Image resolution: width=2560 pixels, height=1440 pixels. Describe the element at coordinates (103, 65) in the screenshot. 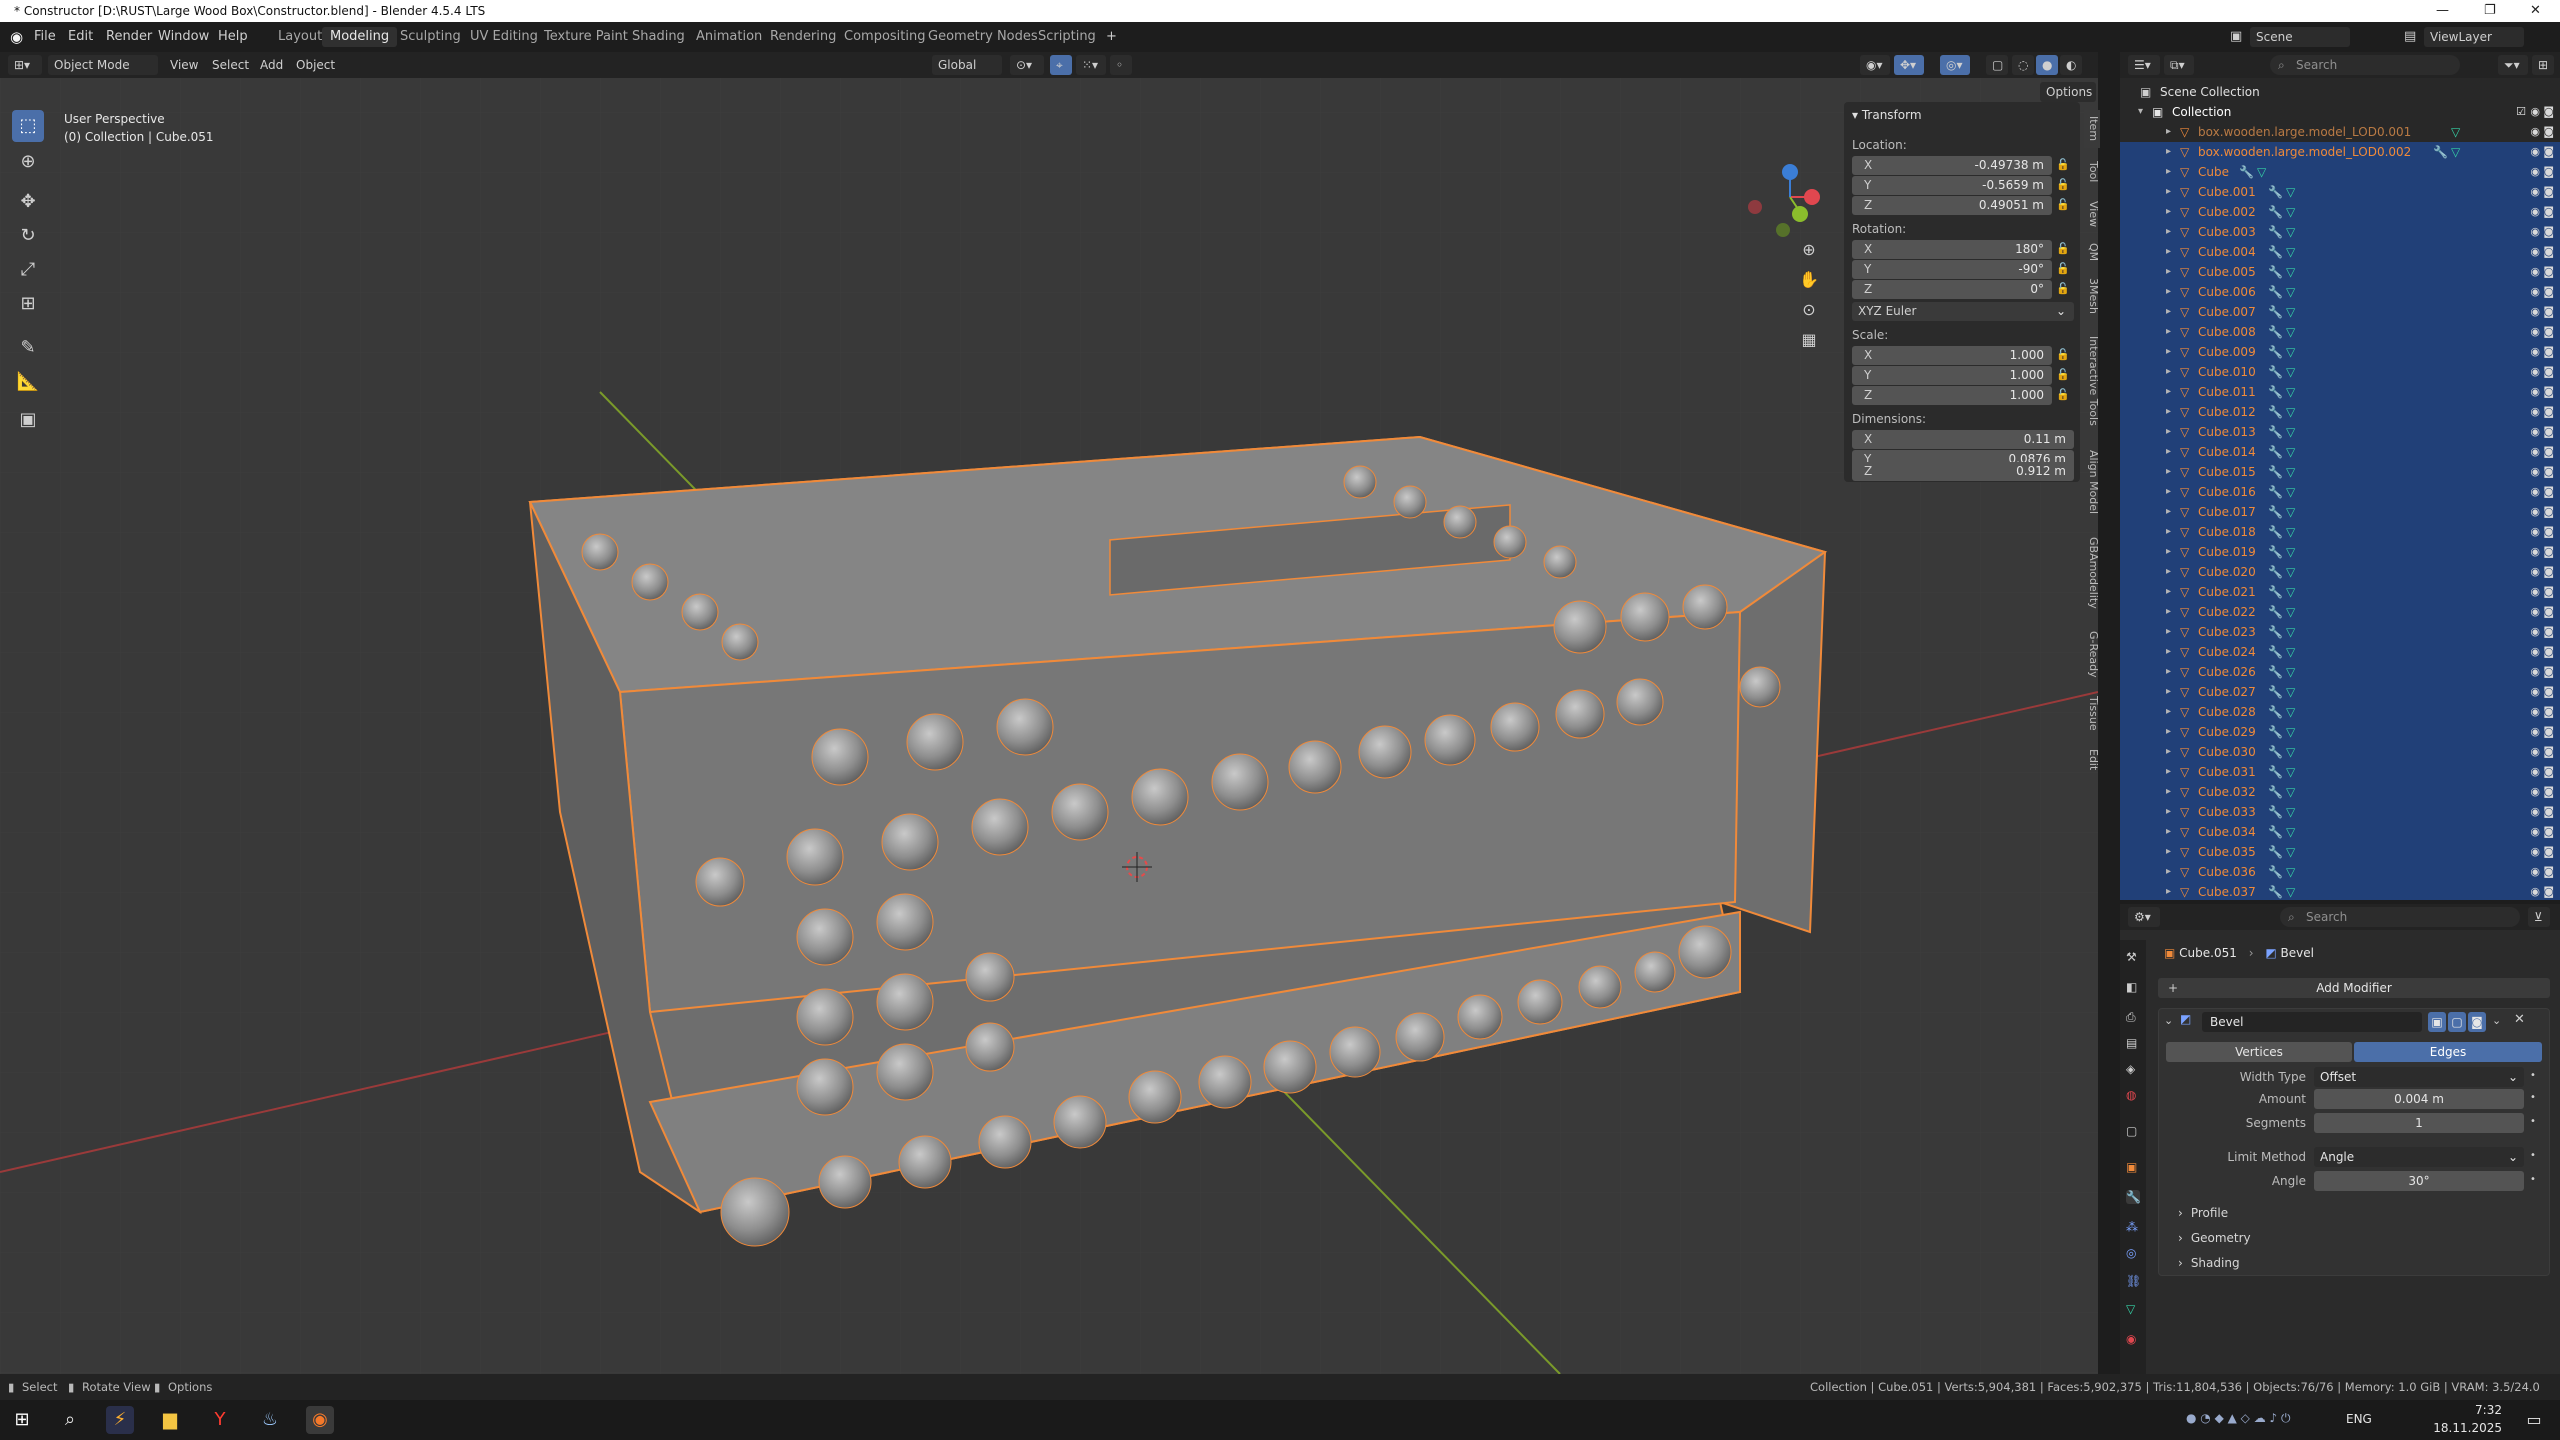

I see `mode-selector: Object Mode` at that location.